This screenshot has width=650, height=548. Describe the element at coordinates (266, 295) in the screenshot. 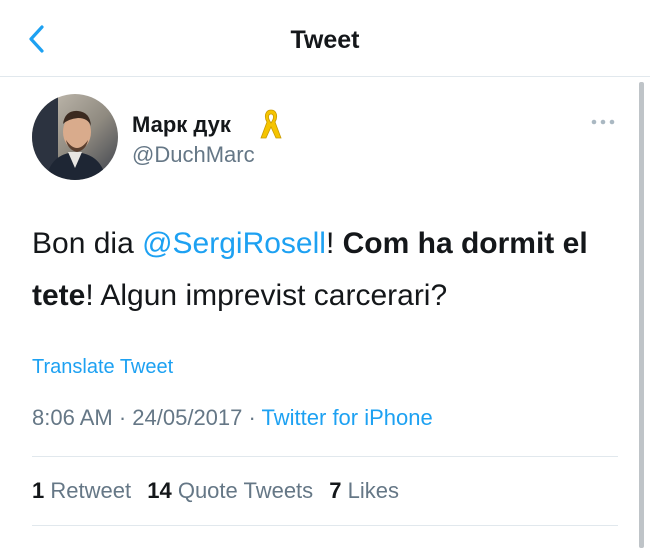

I see `tweet-text-part: ! Algun imprevist carcerari?` at that location.